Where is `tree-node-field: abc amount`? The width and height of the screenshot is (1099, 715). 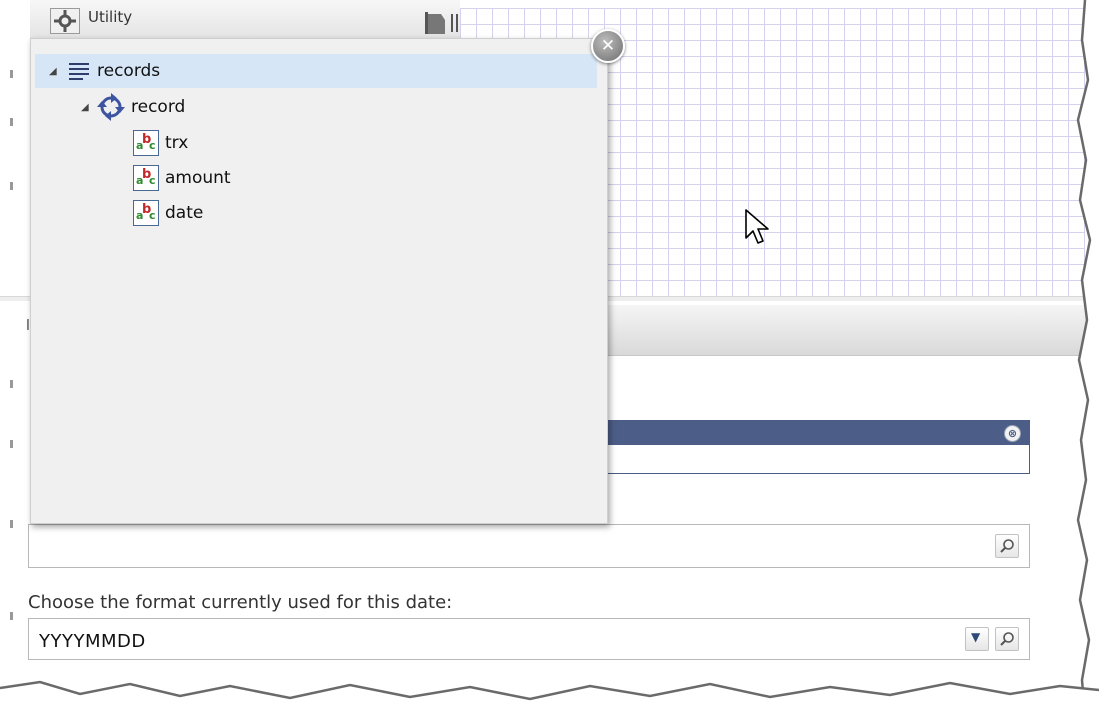 tree-node-field: abc amount is located at coordinates (182, 178).